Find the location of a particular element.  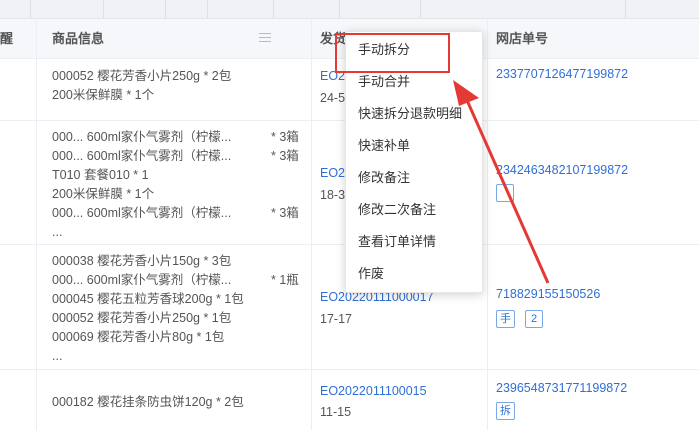

annotation-arrow is located at coordinates (501, 182).